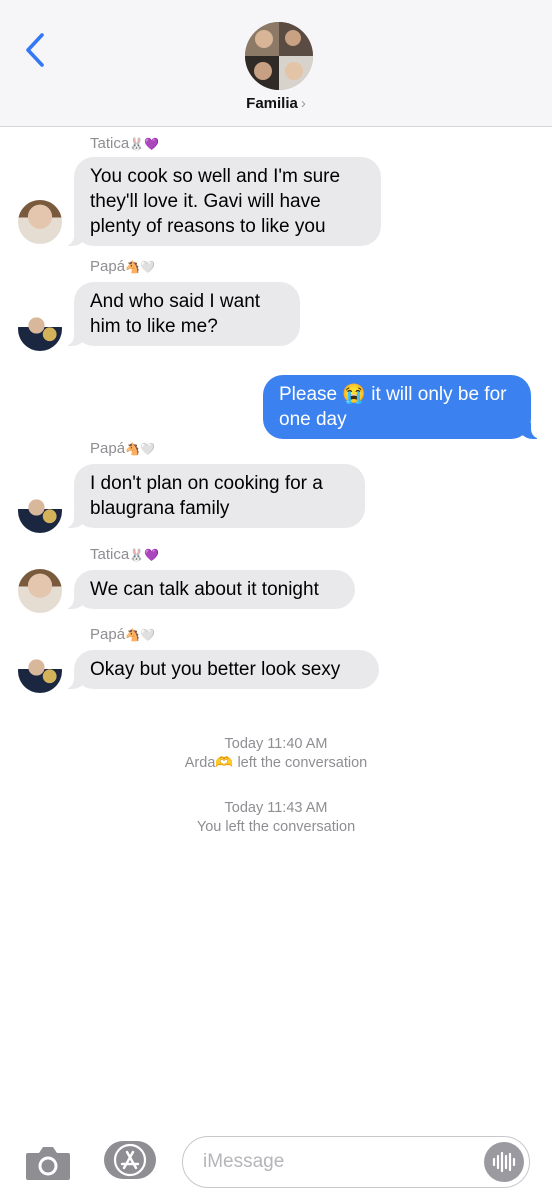 Image resolution: width=552 pixels, height=1199 pixels. I want to click on group-name-label: Familia, so click(272, 103).